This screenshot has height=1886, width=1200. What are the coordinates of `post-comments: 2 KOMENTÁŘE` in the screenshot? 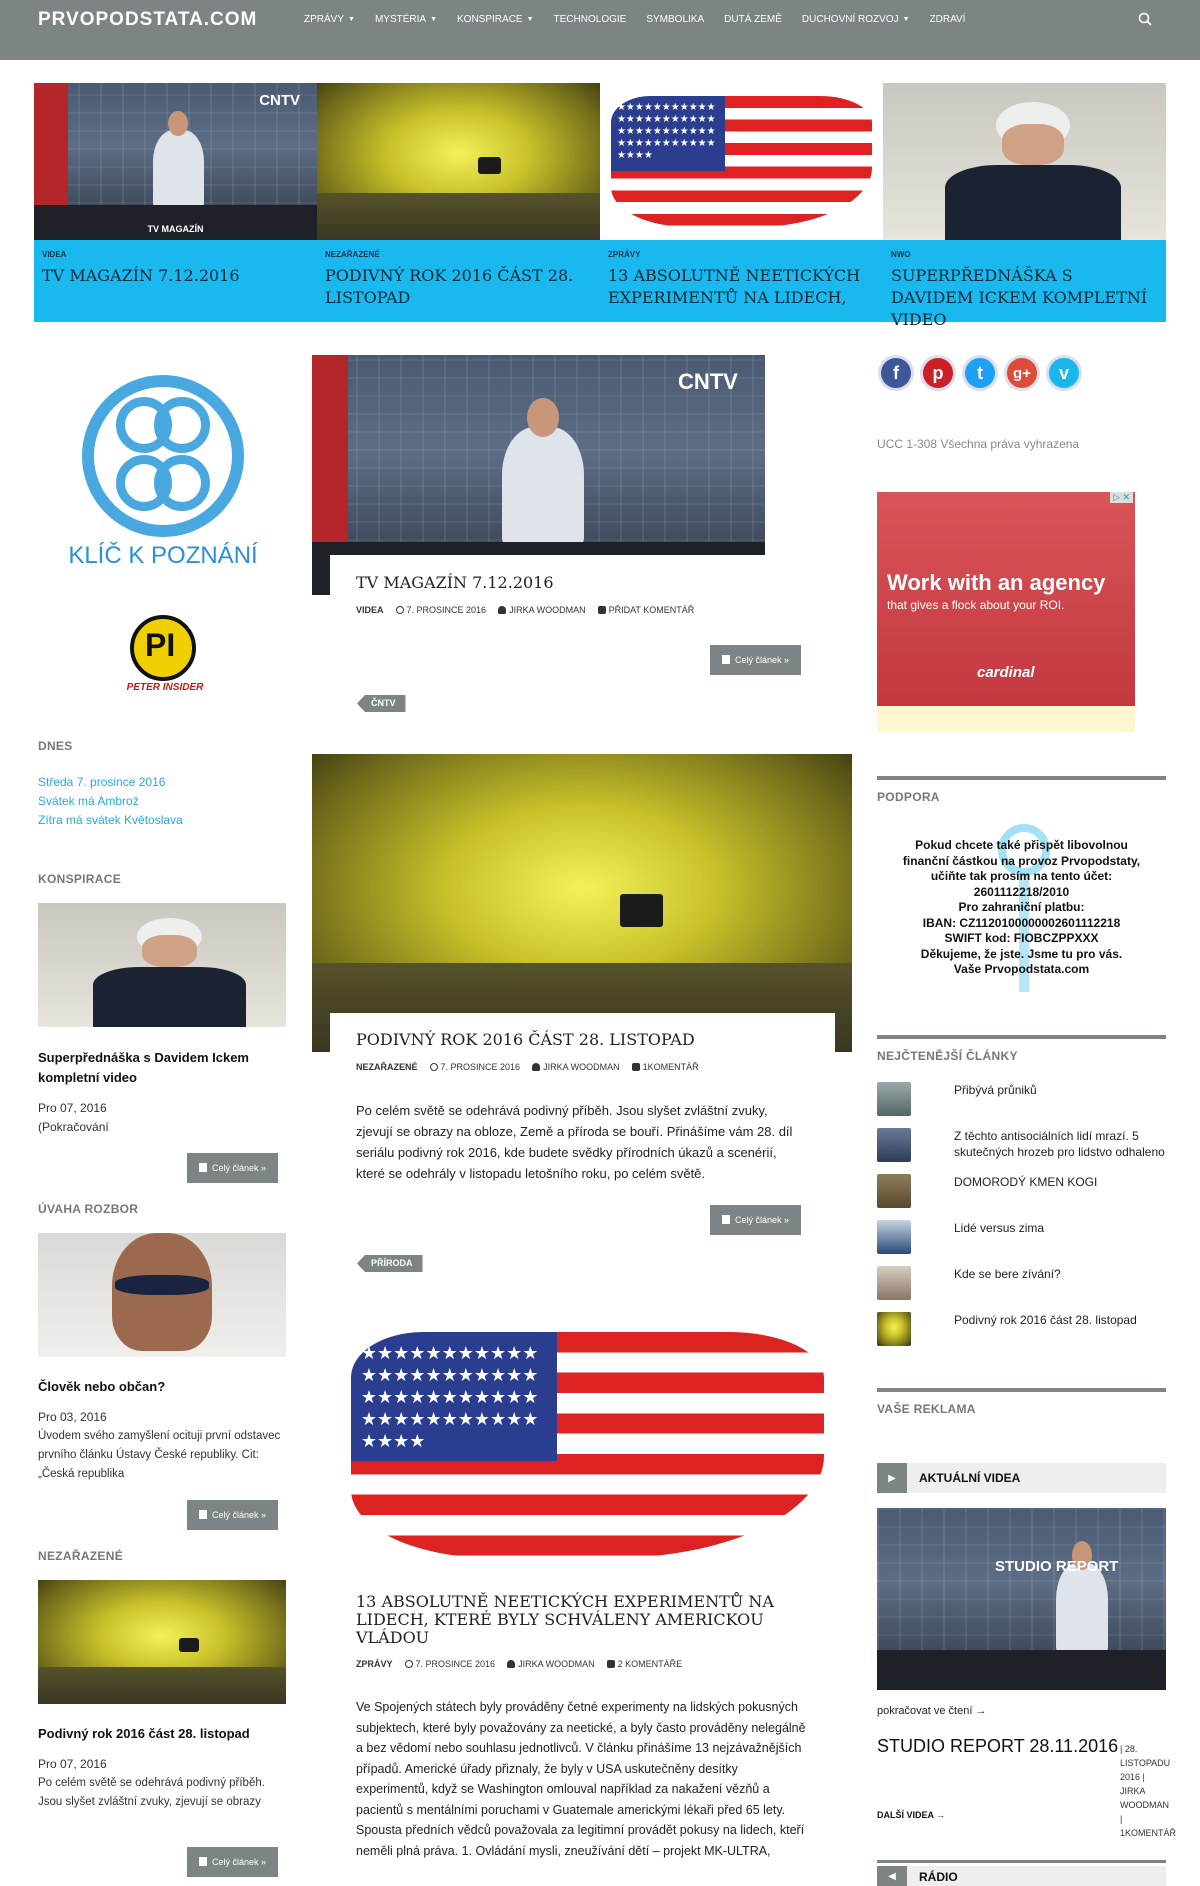 It's located at (644, 1664).